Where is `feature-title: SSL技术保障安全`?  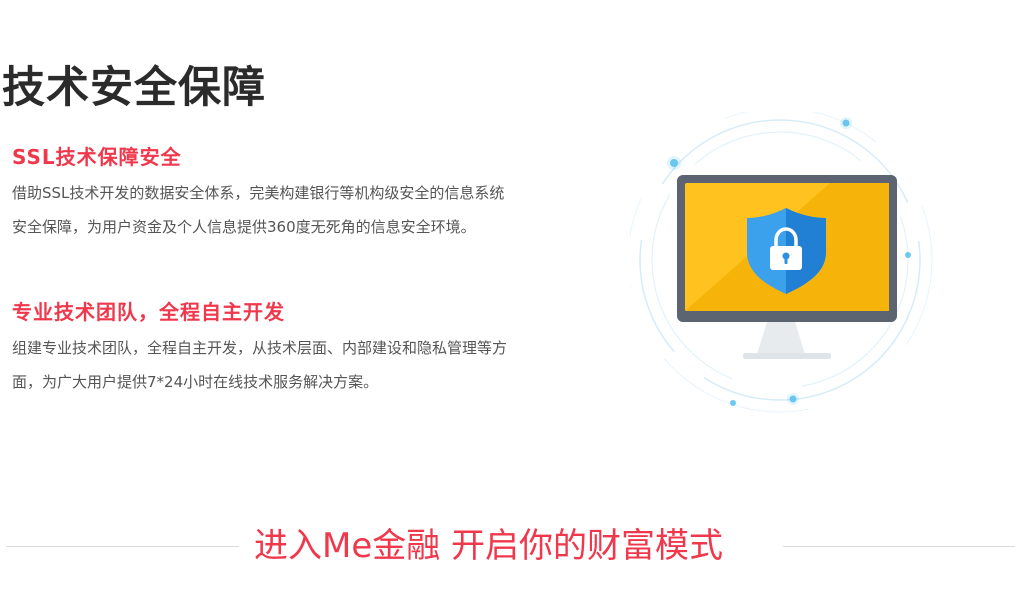
feature-title: SSL技术保障安全 is located at coordinates (97, 157).